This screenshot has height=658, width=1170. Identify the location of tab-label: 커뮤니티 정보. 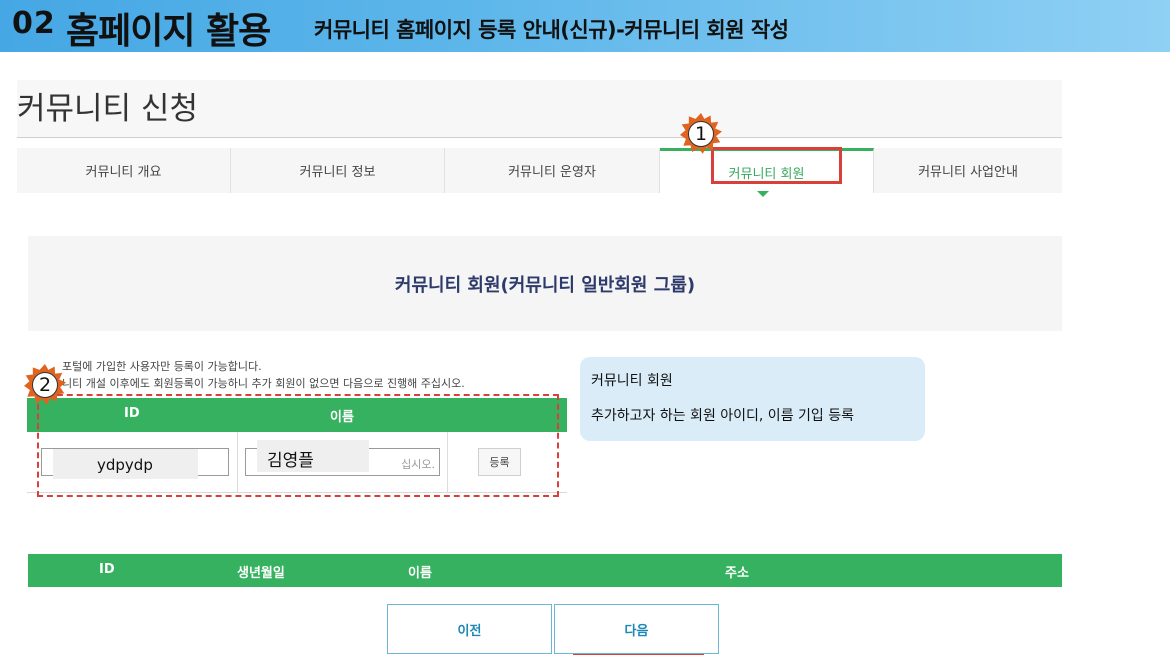
(337, 172).